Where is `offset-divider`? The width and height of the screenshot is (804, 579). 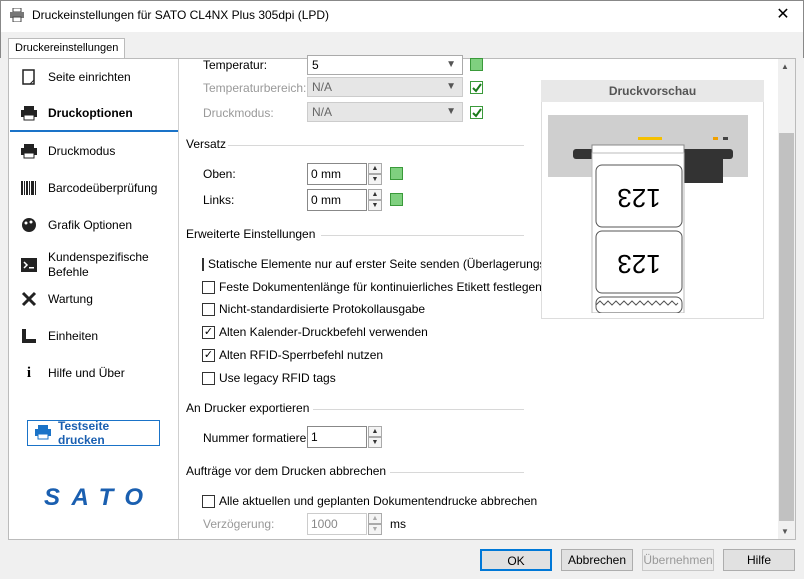
offset-divider is located at coordinates (376, 145).